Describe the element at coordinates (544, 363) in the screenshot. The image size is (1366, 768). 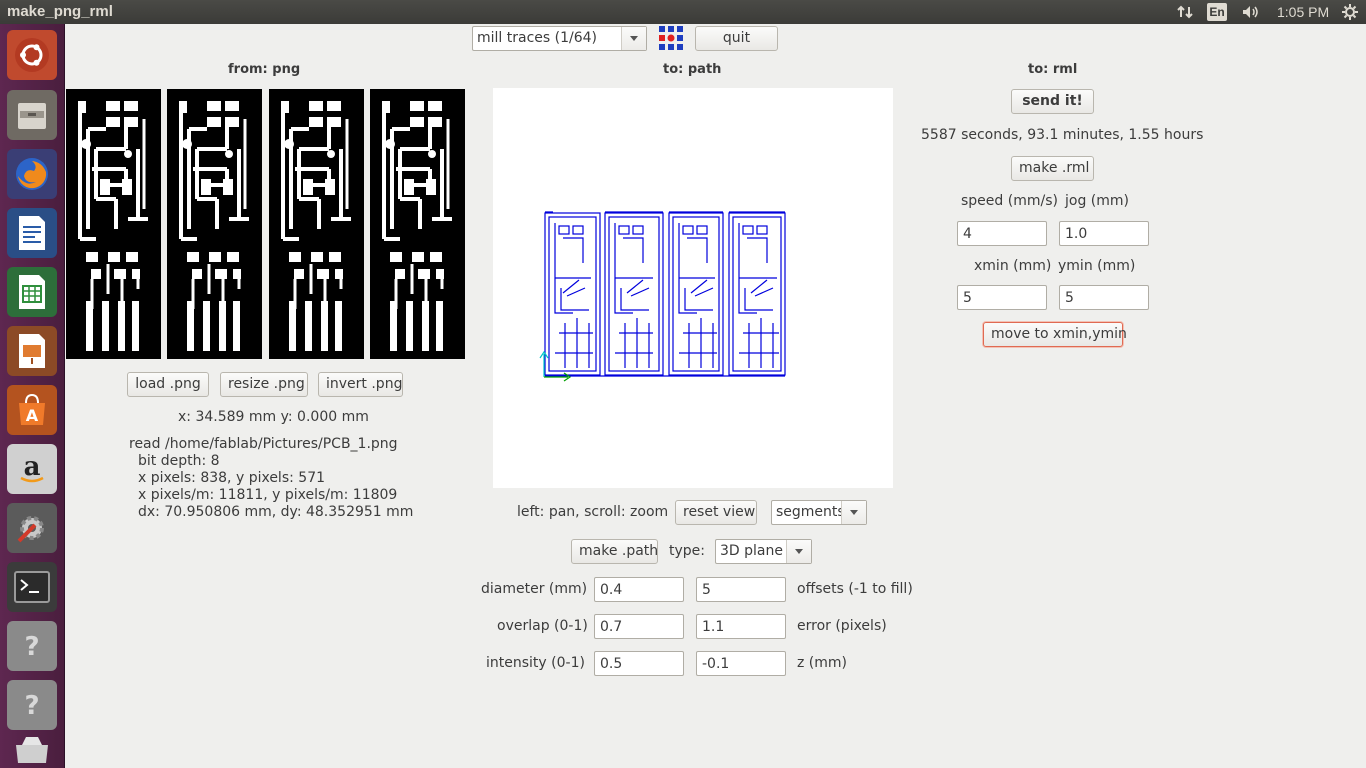
I see `axis-marker` at that location.